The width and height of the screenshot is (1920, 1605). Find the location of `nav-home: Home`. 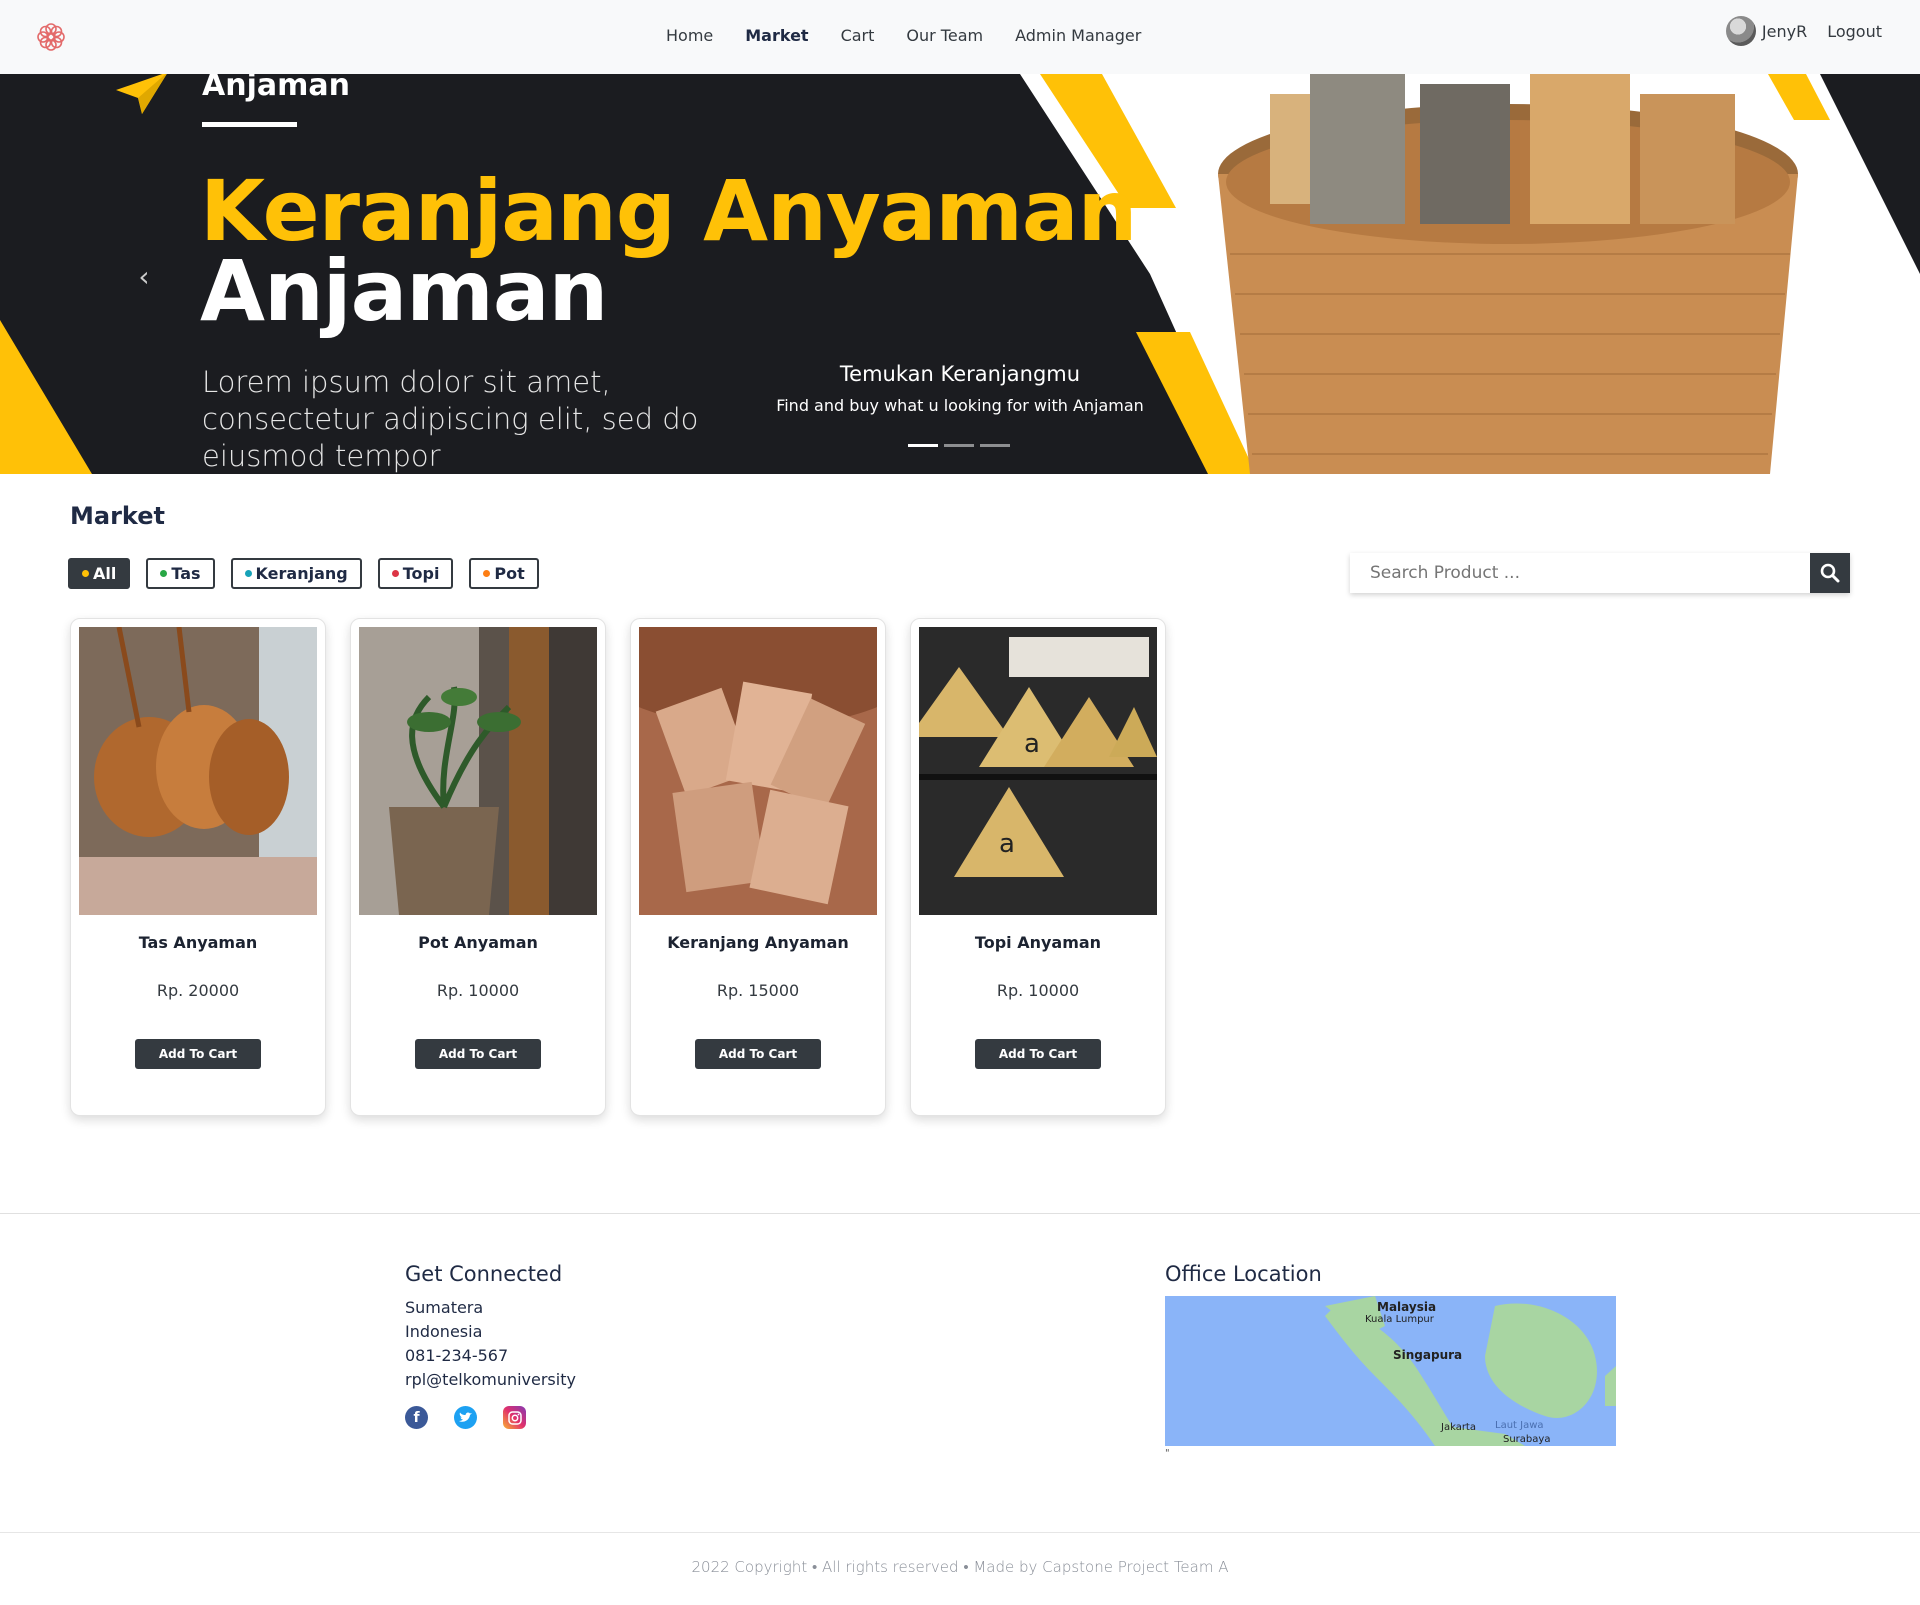

nav-home: Home is located at coordinates (689, 36).